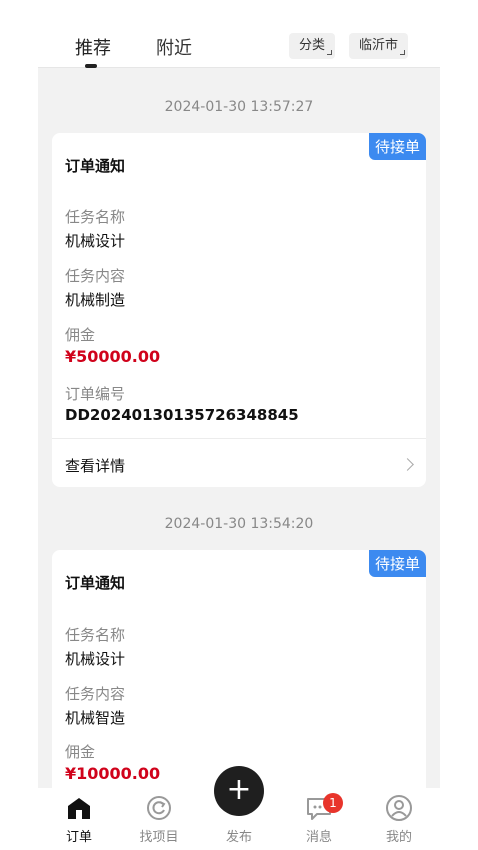 Image resolution: width=478 pixels, height=850 pixels. I want to click on category-filter: 分类, so click(312, 46).